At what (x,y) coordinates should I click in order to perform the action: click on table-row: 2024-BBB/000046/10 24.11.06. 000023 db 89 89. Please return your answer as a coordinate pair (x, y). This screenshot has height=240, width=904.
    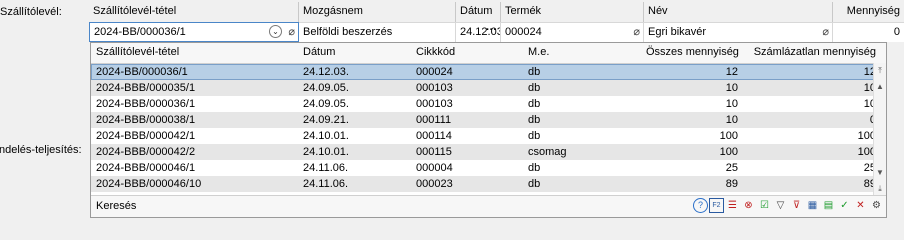
    Looking at the image, I should click on (488, 184).